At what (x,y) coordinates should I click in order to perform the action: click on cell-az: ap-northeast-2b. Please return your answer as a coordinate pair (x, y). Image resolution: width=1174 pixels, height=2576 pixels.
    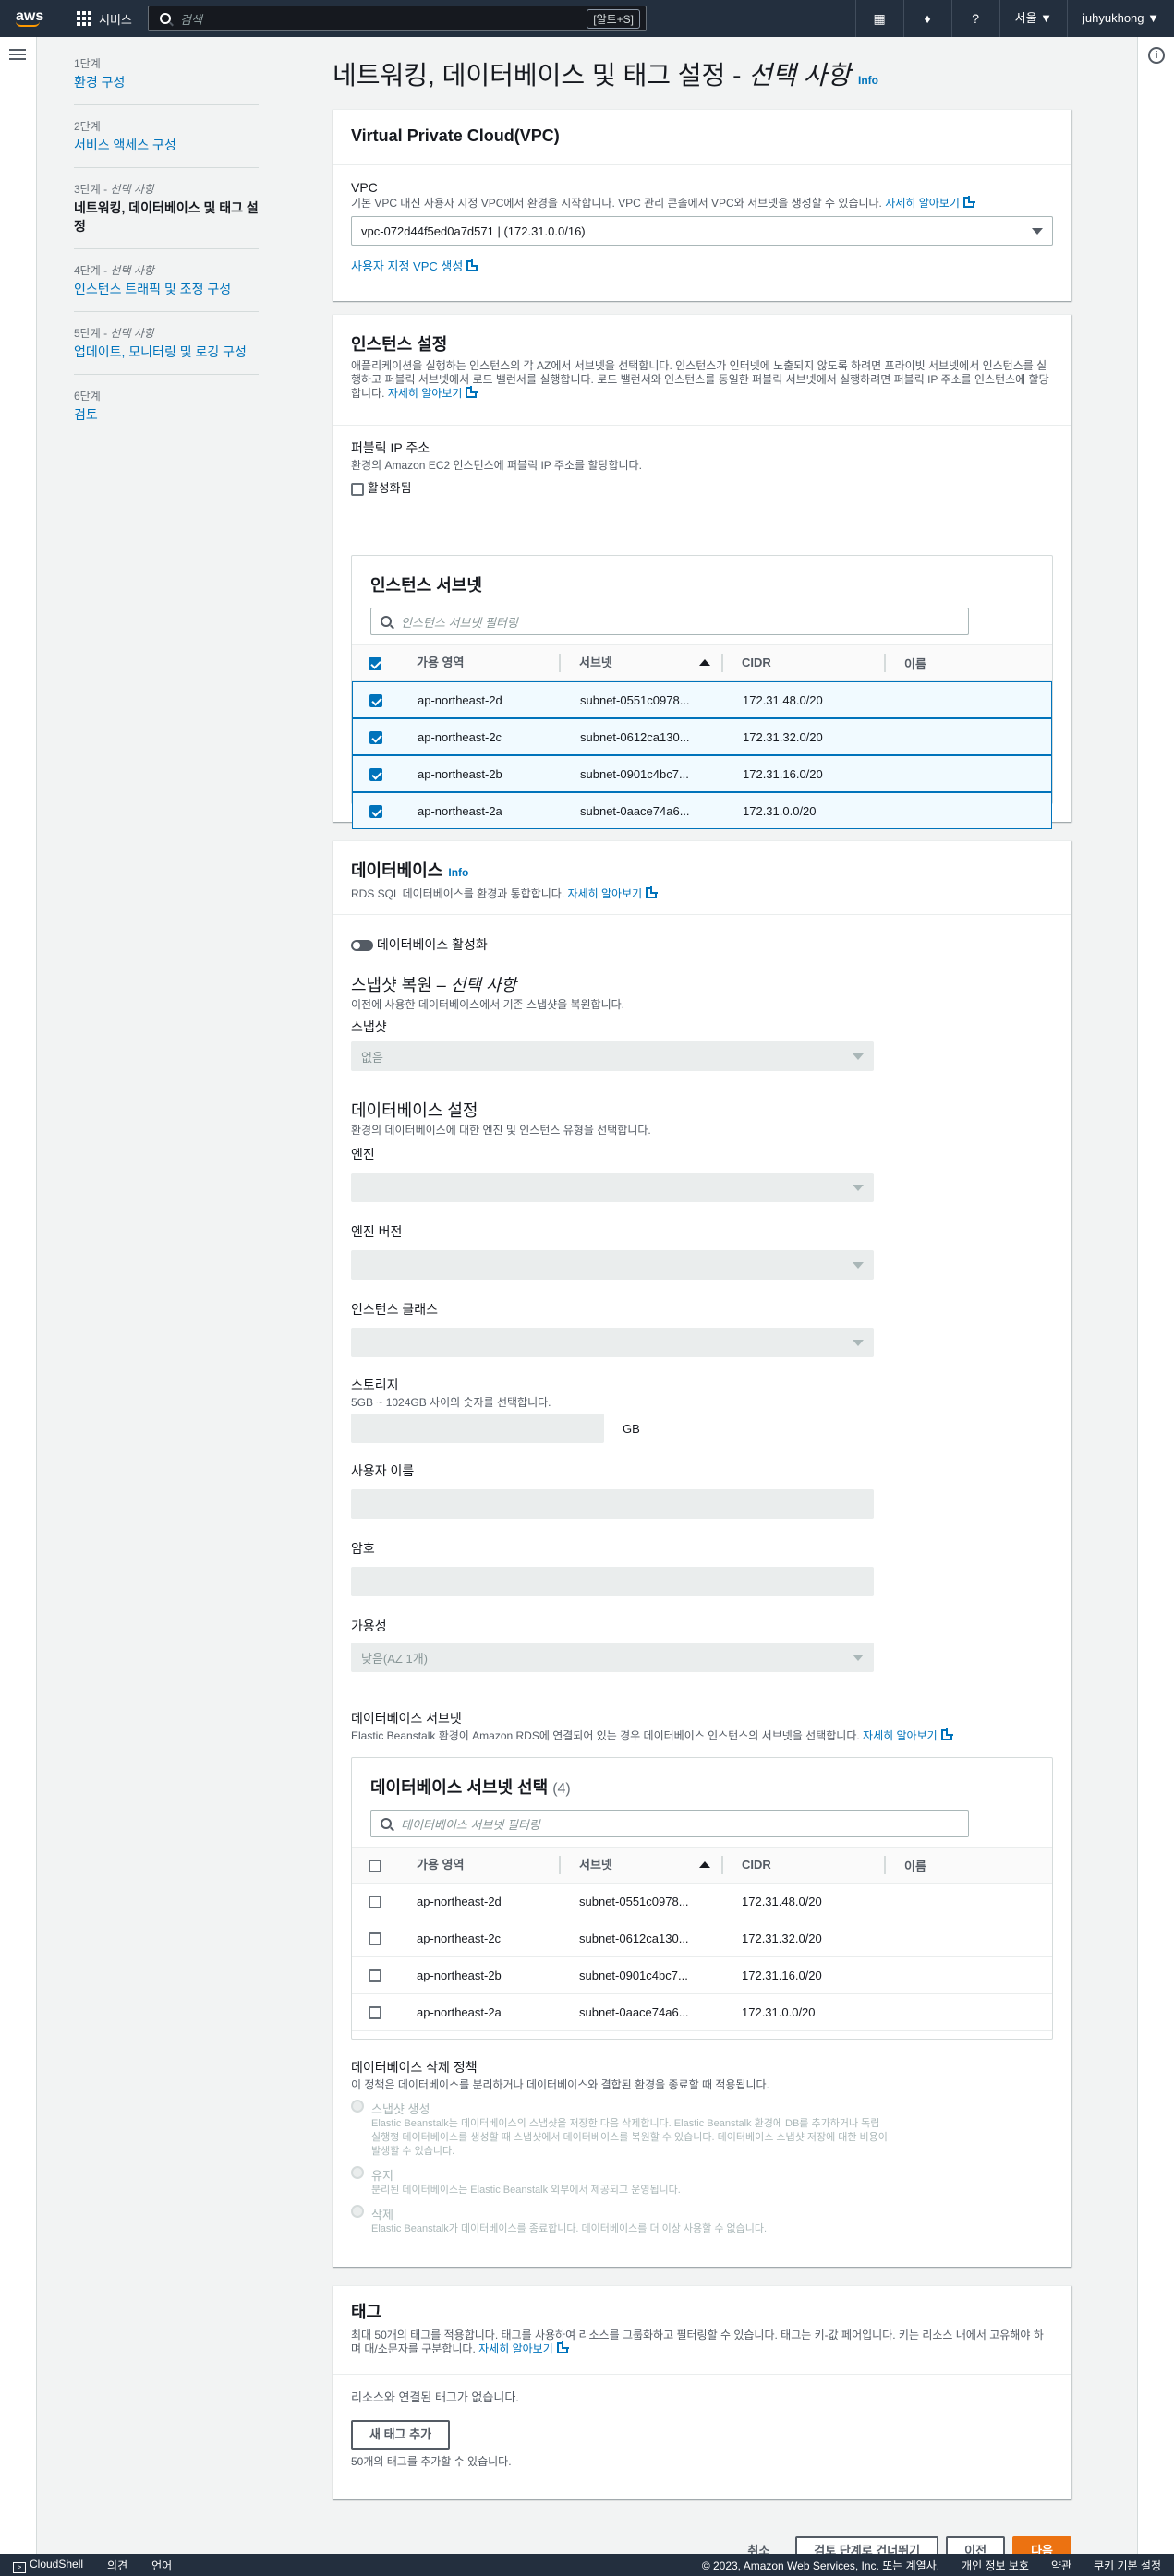
    Looking at the image, I should click on (460, 1975).